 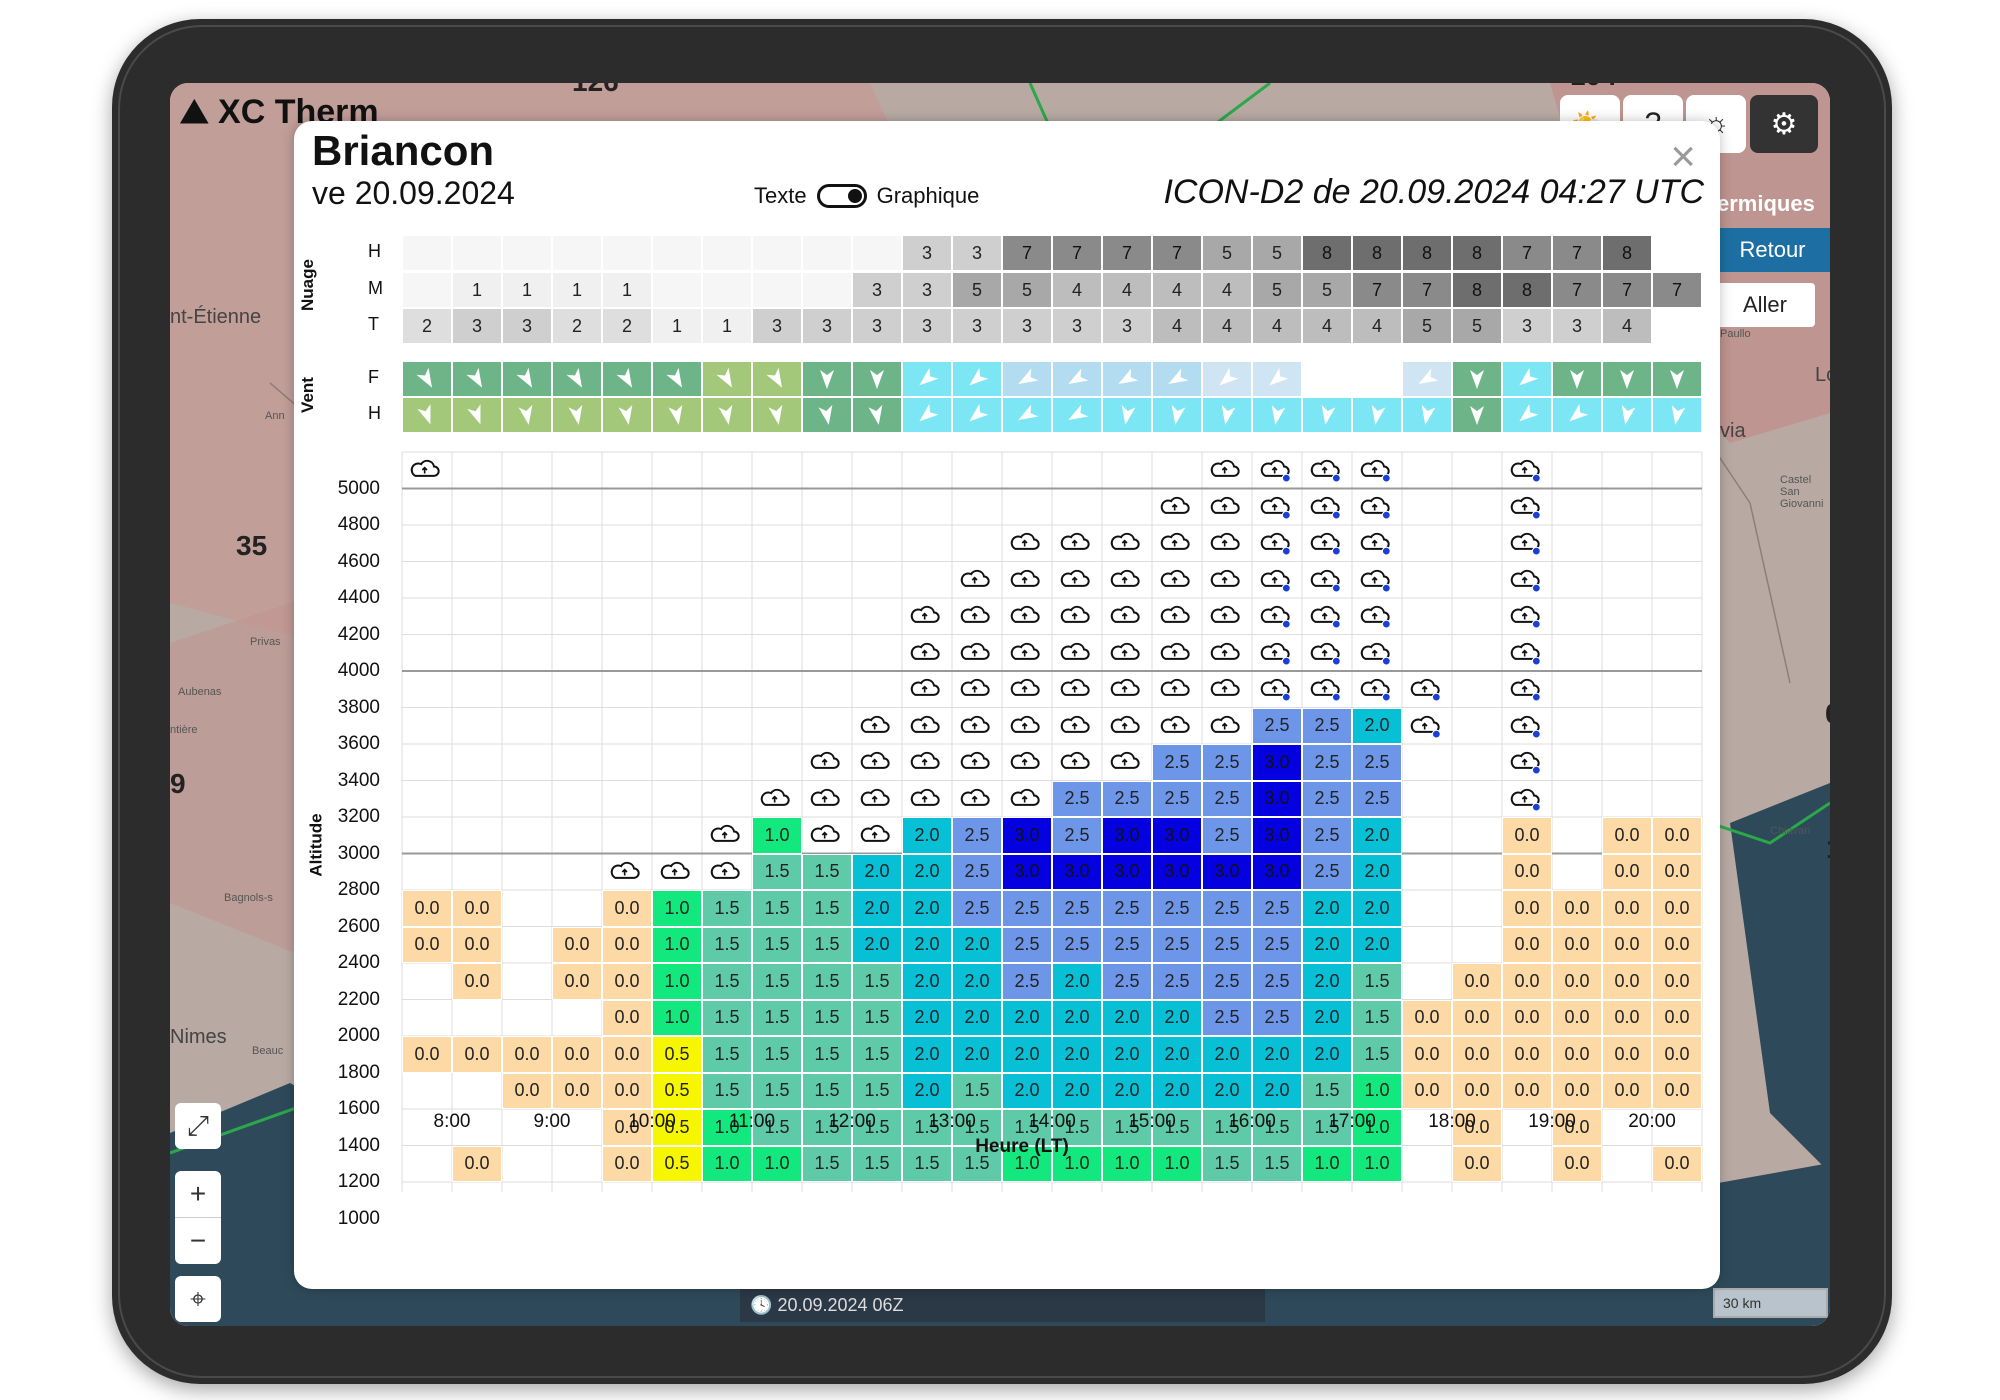 I want to click on retour-button: Retour, so click(x=1770, y=250).